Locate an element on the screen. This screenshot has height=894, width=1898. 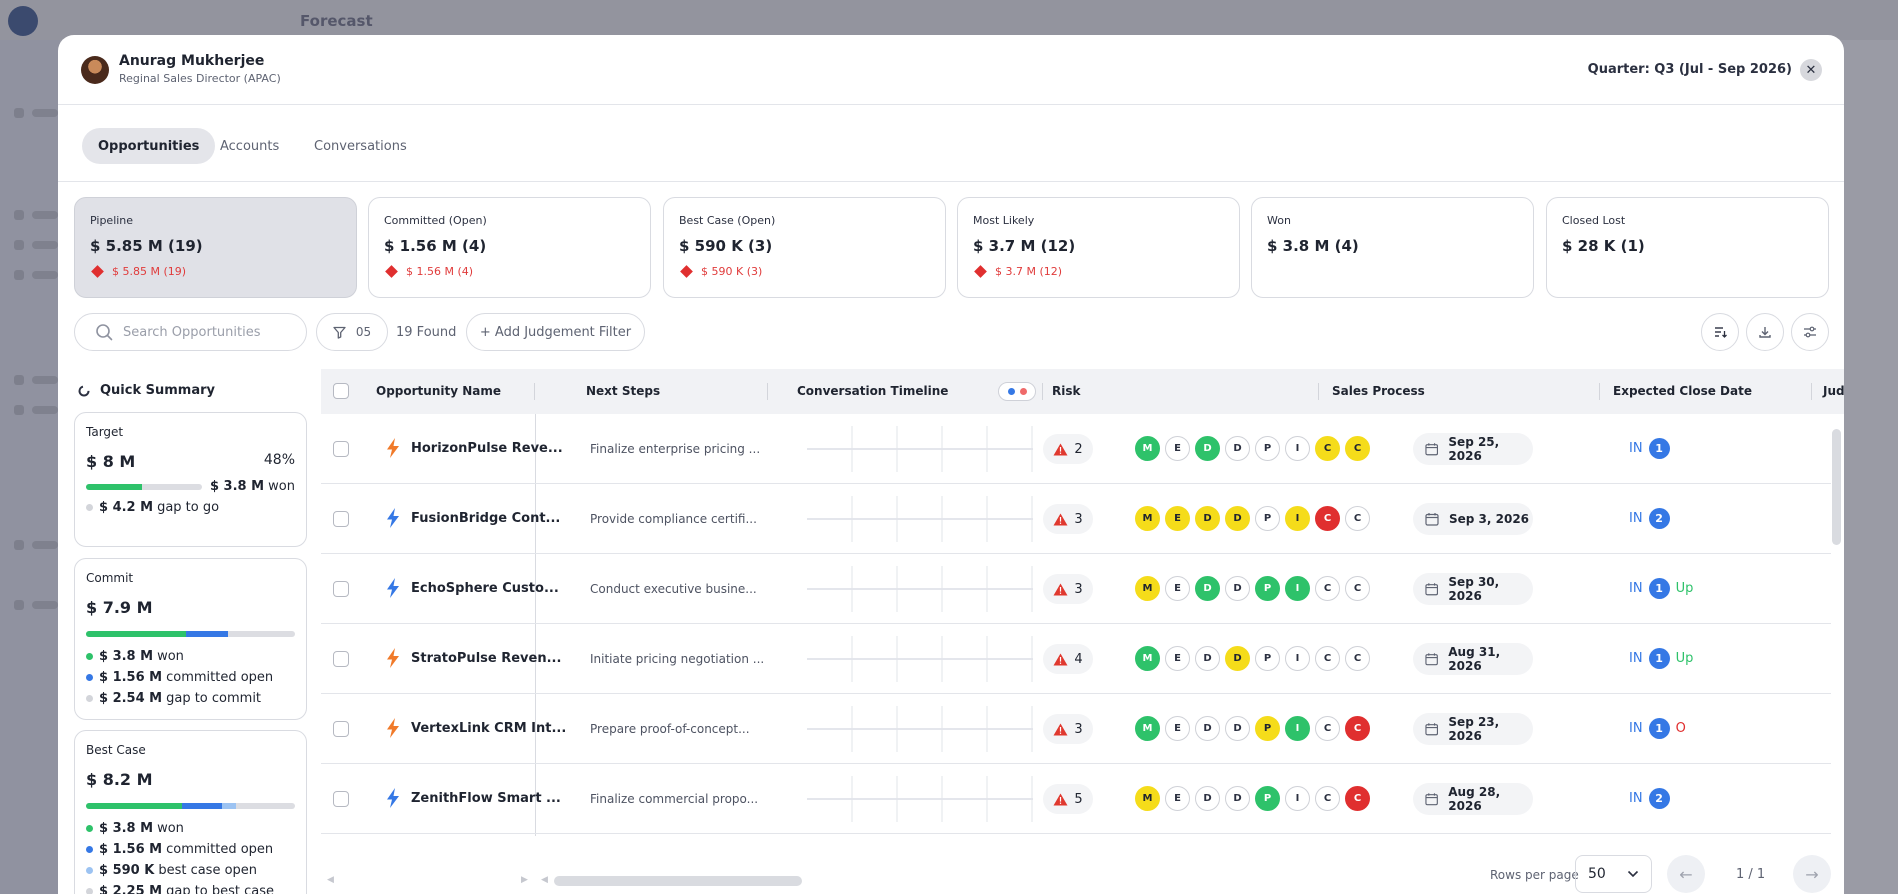
header-sales-process: Sales Process is located at coordinates (1378, 391).